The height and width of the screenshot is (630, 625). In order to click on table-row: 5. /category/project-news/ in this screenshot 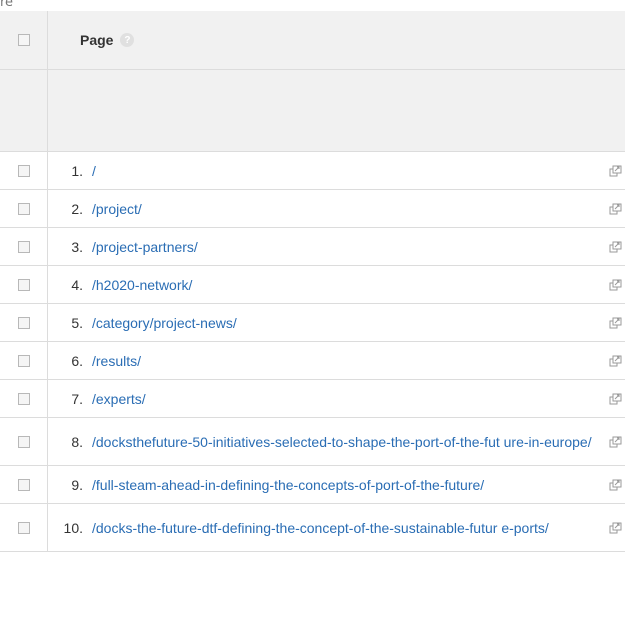, I will do `click(312, 323)`.